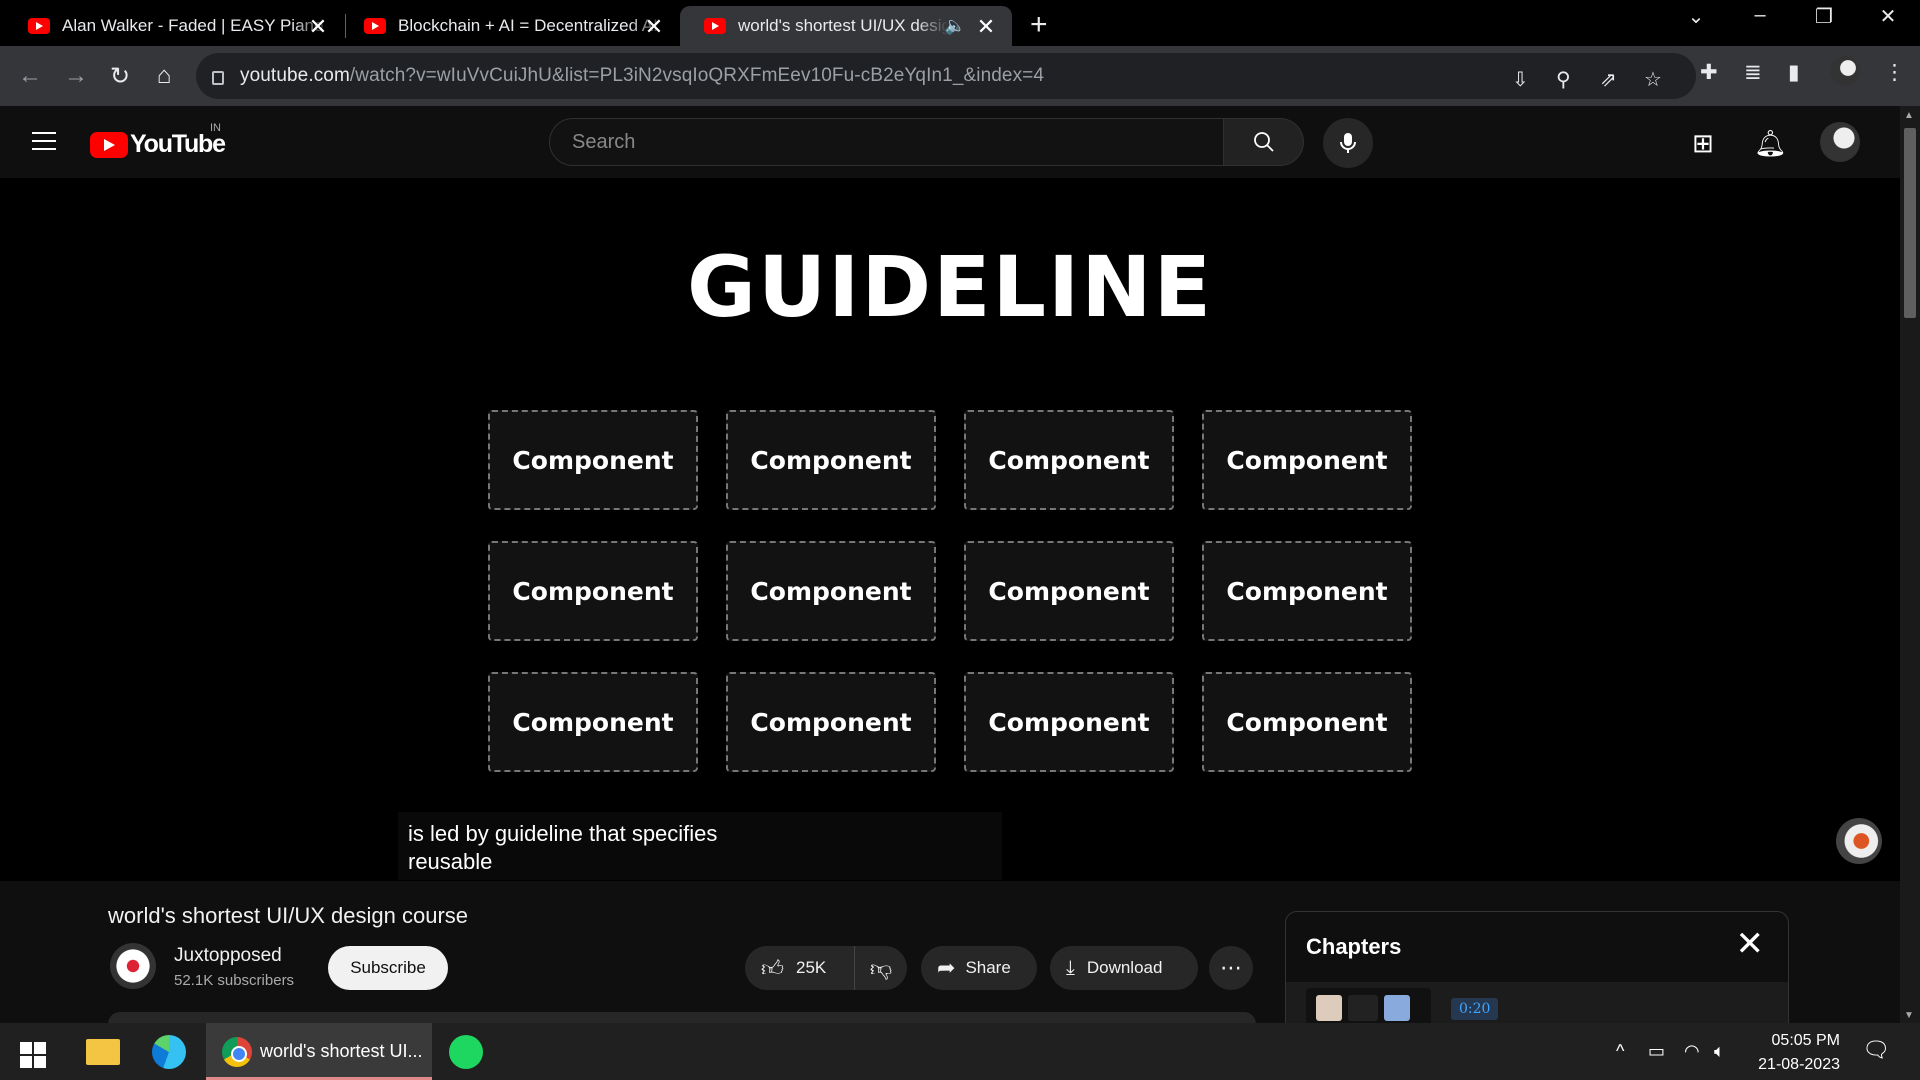 This screenshot has height=1080, width=1920. Describe the element at coordinates (1859, 841) in the screenshot. I see `channel-watermark-icon` at that location.